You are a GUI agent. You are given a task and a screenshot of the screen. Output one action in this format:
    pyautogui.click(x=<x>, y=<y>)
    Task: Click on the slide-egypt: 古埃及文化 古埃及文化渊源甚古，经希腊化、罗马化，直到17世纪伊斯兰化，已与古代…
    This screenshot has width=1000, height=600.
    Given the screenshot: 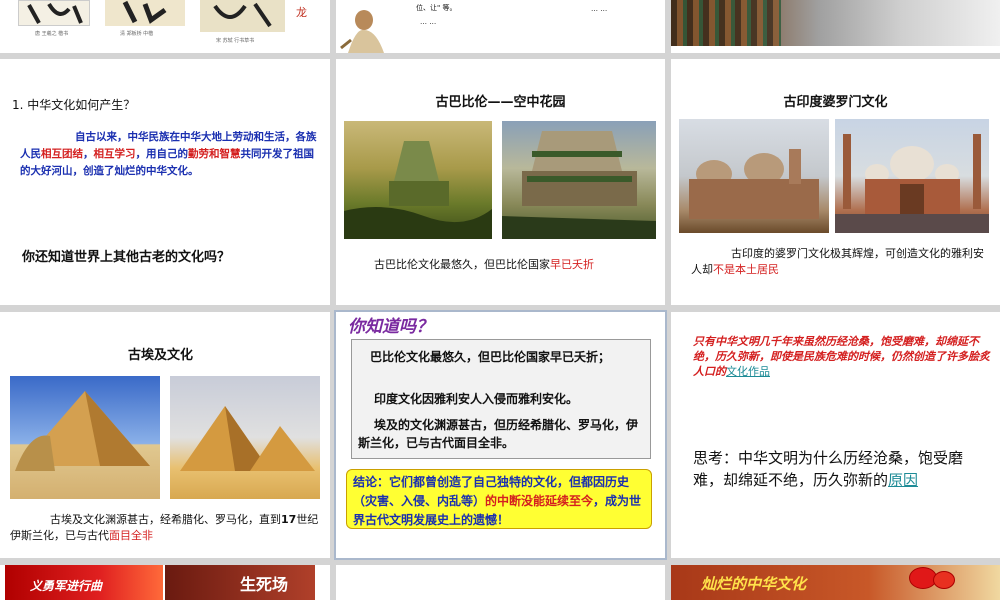 What is the action you would take?
    pyautogui.click(x=165, y=435)
    